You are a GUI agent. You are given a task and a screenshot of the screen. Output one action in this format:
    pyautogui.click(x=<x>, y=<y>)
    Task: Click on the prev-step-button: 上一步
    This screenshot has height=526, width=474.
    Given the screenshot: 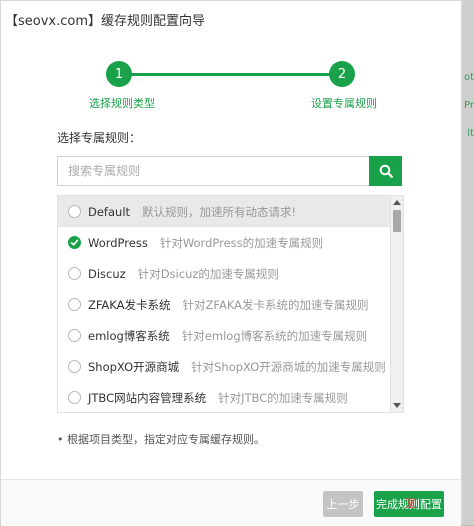 What is the action you would take?
    pyautogui.click(x=343, y=504)
    